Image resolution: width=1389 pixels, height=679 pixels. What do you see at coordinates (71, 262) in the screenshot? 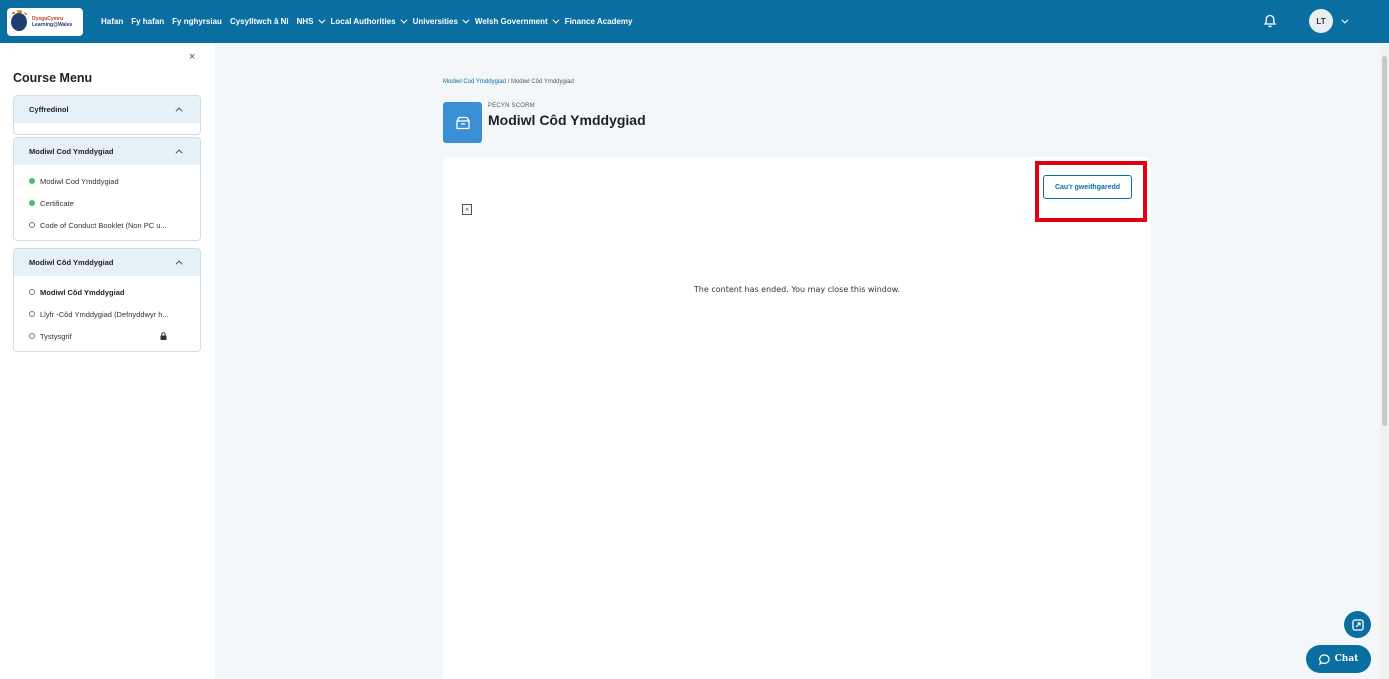
I see `section-title: Modiwl Côd Ymddygiad` at bounding box center [71, 262].